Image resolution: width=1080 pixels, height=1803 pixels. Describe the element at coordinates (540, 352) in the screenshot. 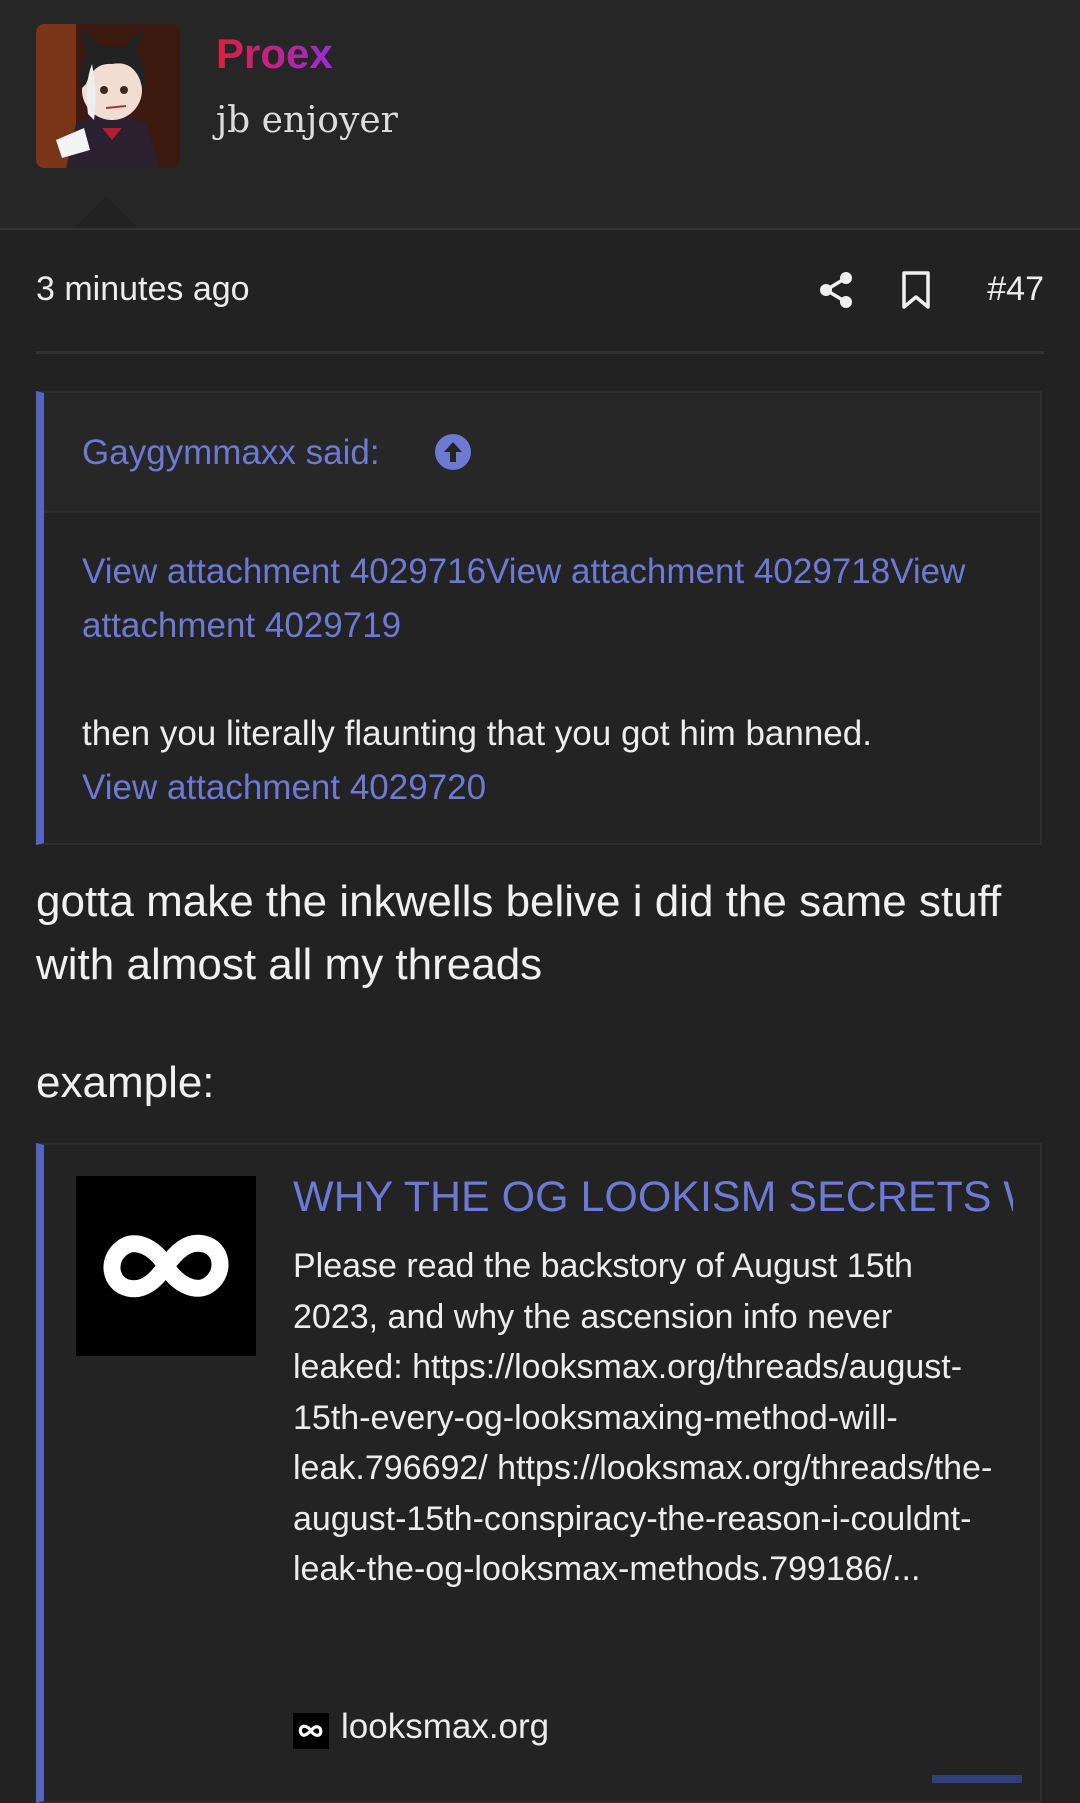

I see `meta-divider` at that location.